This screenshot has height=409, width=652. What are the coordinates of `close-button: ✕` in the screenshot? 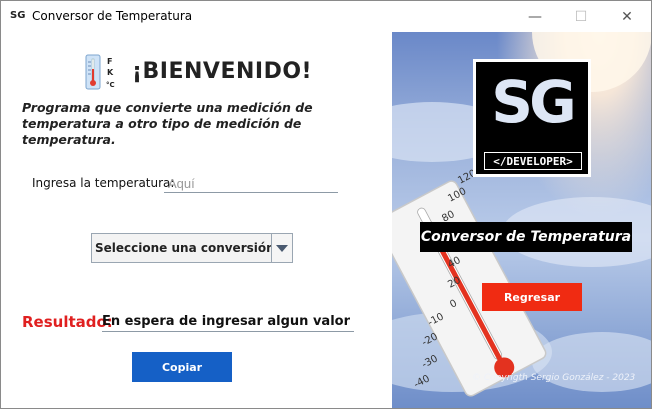 It's located at (627, 16).